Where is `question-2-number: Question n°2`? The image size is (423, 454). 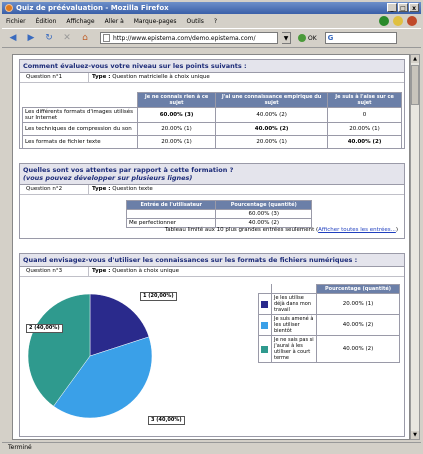
question-2-number: Question n°2 is located at coordinates (54, 189).